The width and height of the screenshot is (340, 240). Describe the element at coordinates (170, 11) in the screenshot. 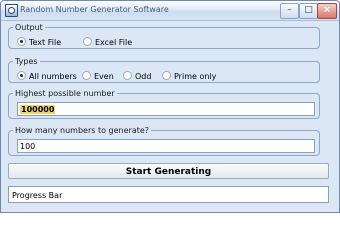

I see `title-bar: Random Number Generator Software – □ ×` at that location.